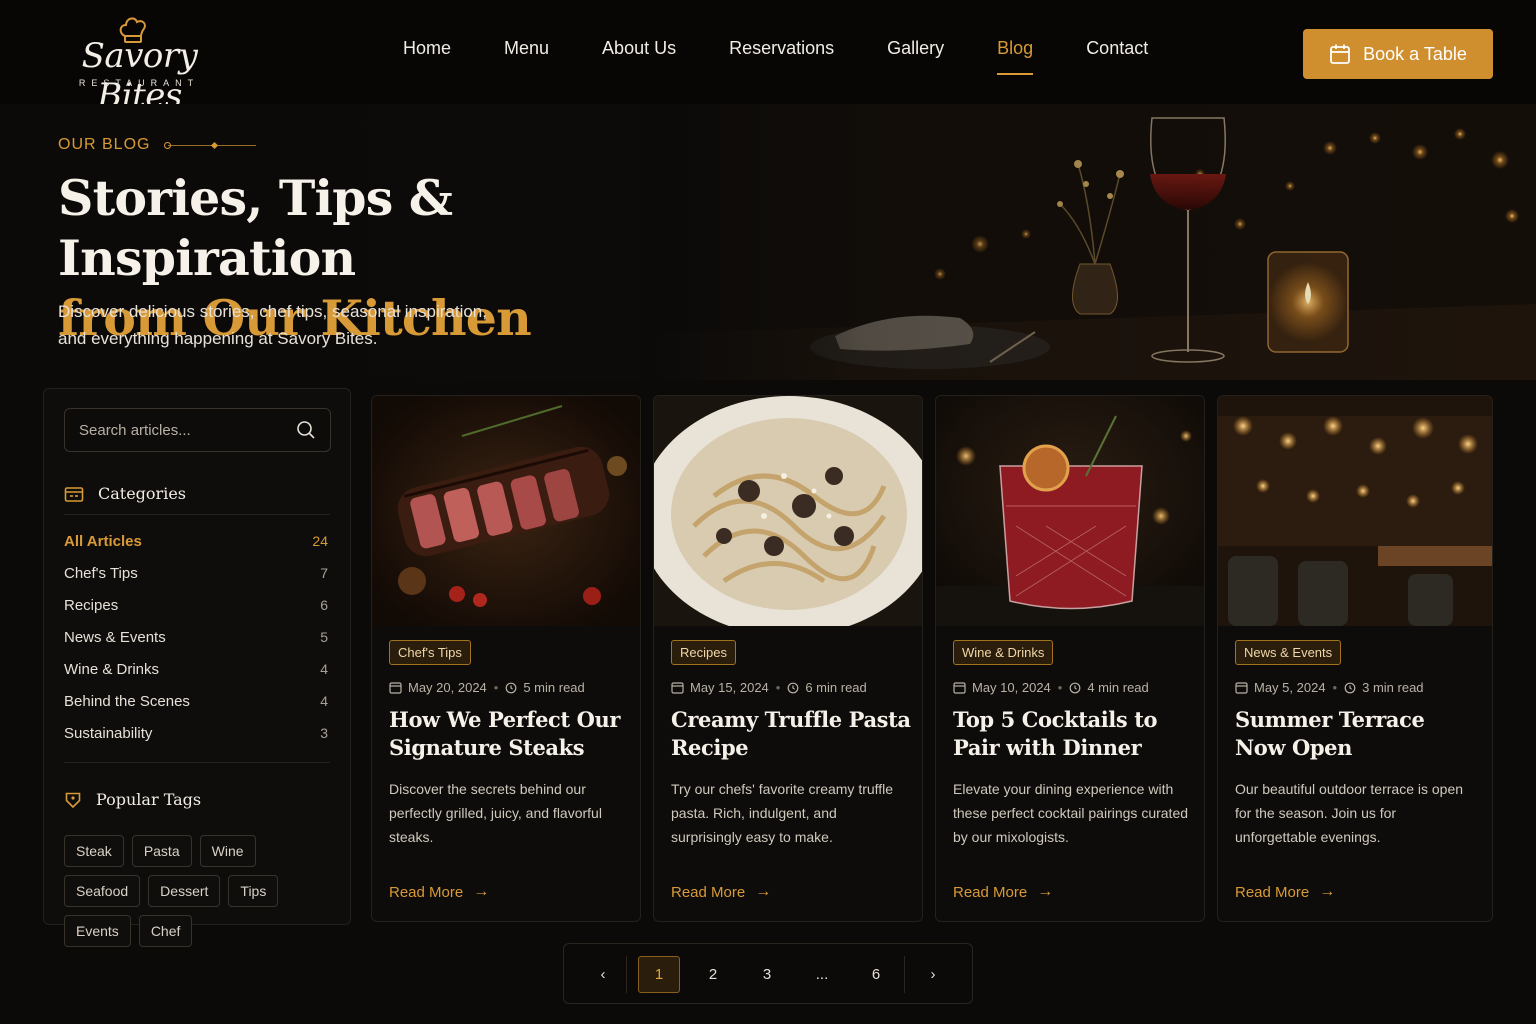  What do you see at coordinates (1117, 56) in the screenshot?
I see `nav-link-contact: Contact` at bounding box center [1117, 56].